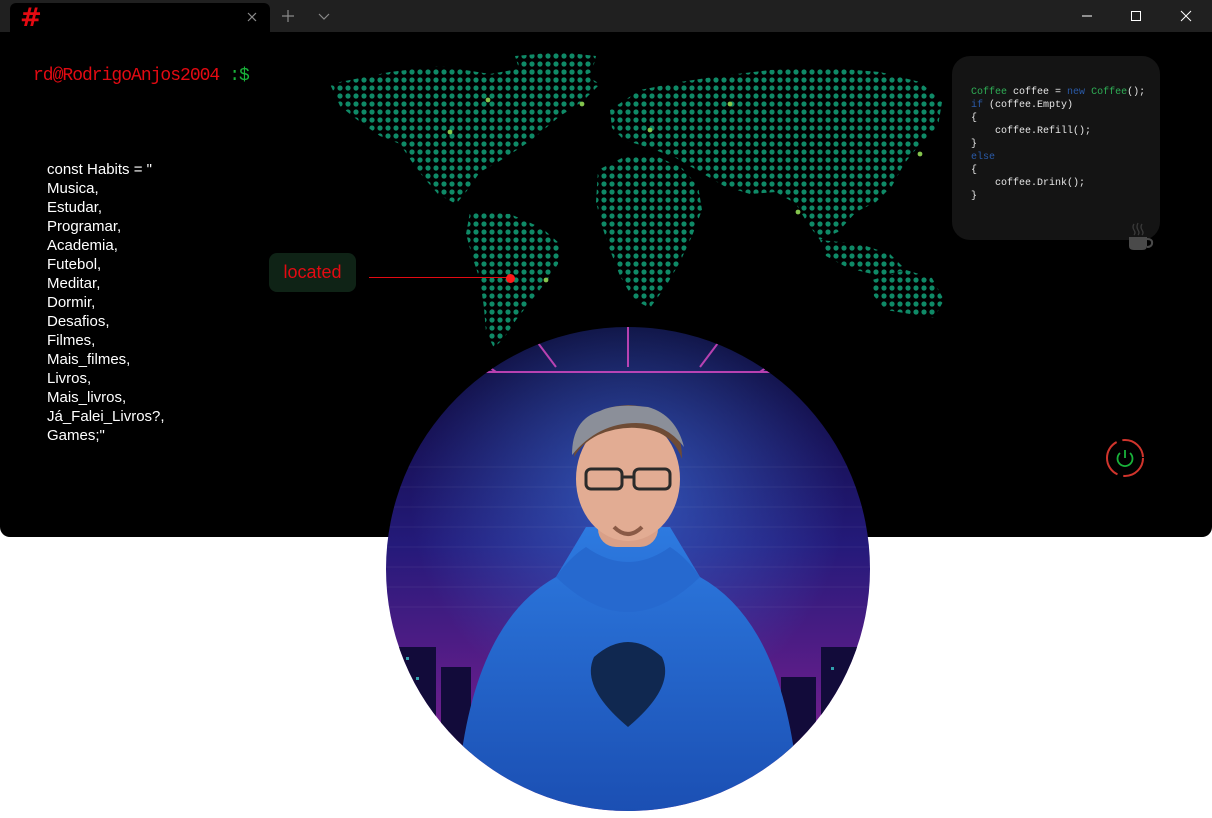  I want to click on indonesia-shape, so click(863, 258).